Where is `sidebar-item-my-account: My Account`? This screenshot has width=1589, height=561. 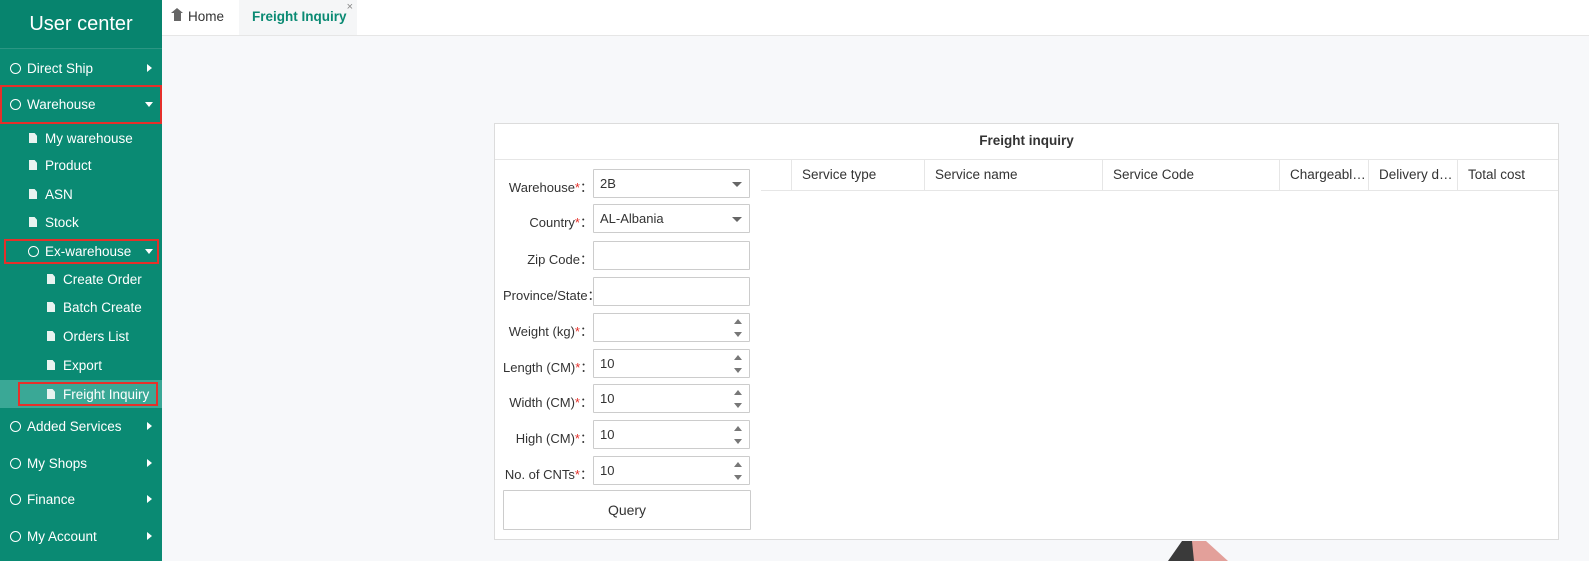 sidebar-item-my-account: My Account is located at coordinates (81, 536).